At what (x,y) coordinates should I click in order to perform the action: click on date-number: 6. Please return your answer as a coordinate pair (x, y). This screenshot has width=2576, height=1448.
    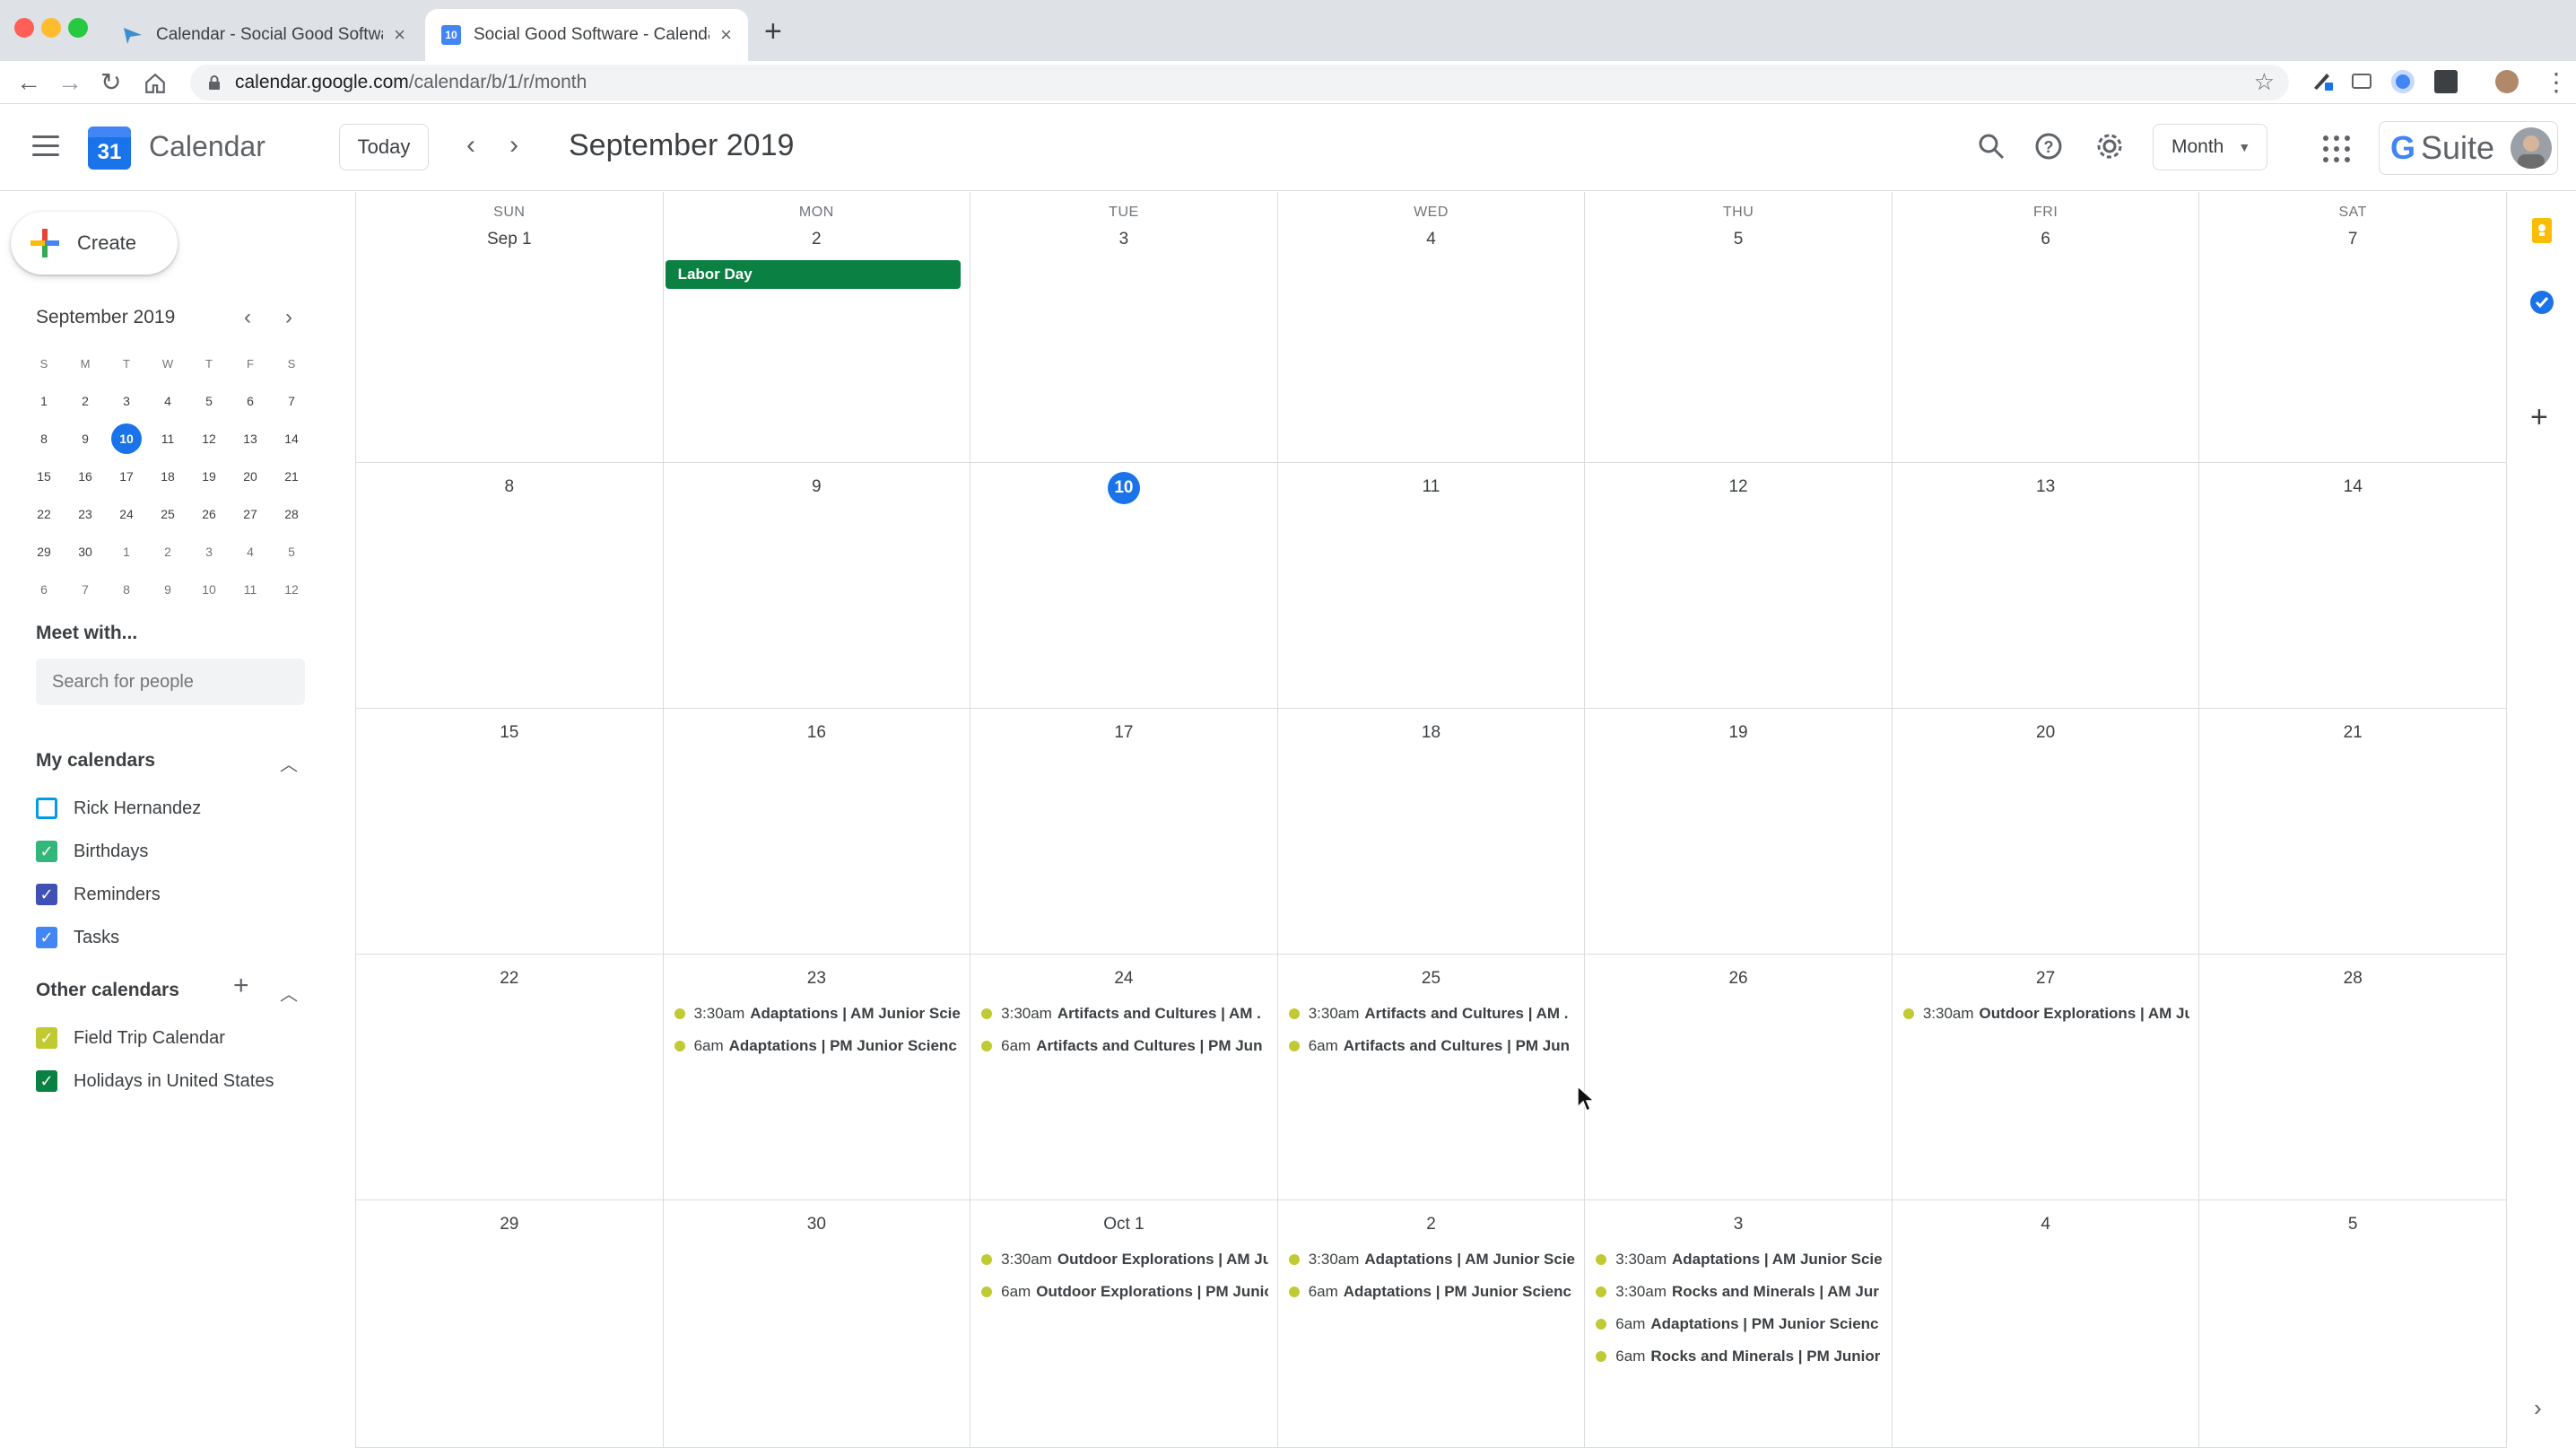
    Looking at the image, I should click on (2045, 240).